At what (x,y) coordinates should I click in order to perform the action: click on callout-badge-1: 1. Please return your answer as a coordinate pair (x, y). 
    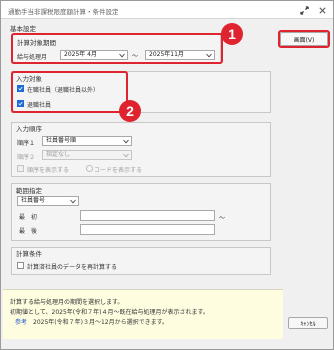
    Looking at the image, I should click on (232, 34).